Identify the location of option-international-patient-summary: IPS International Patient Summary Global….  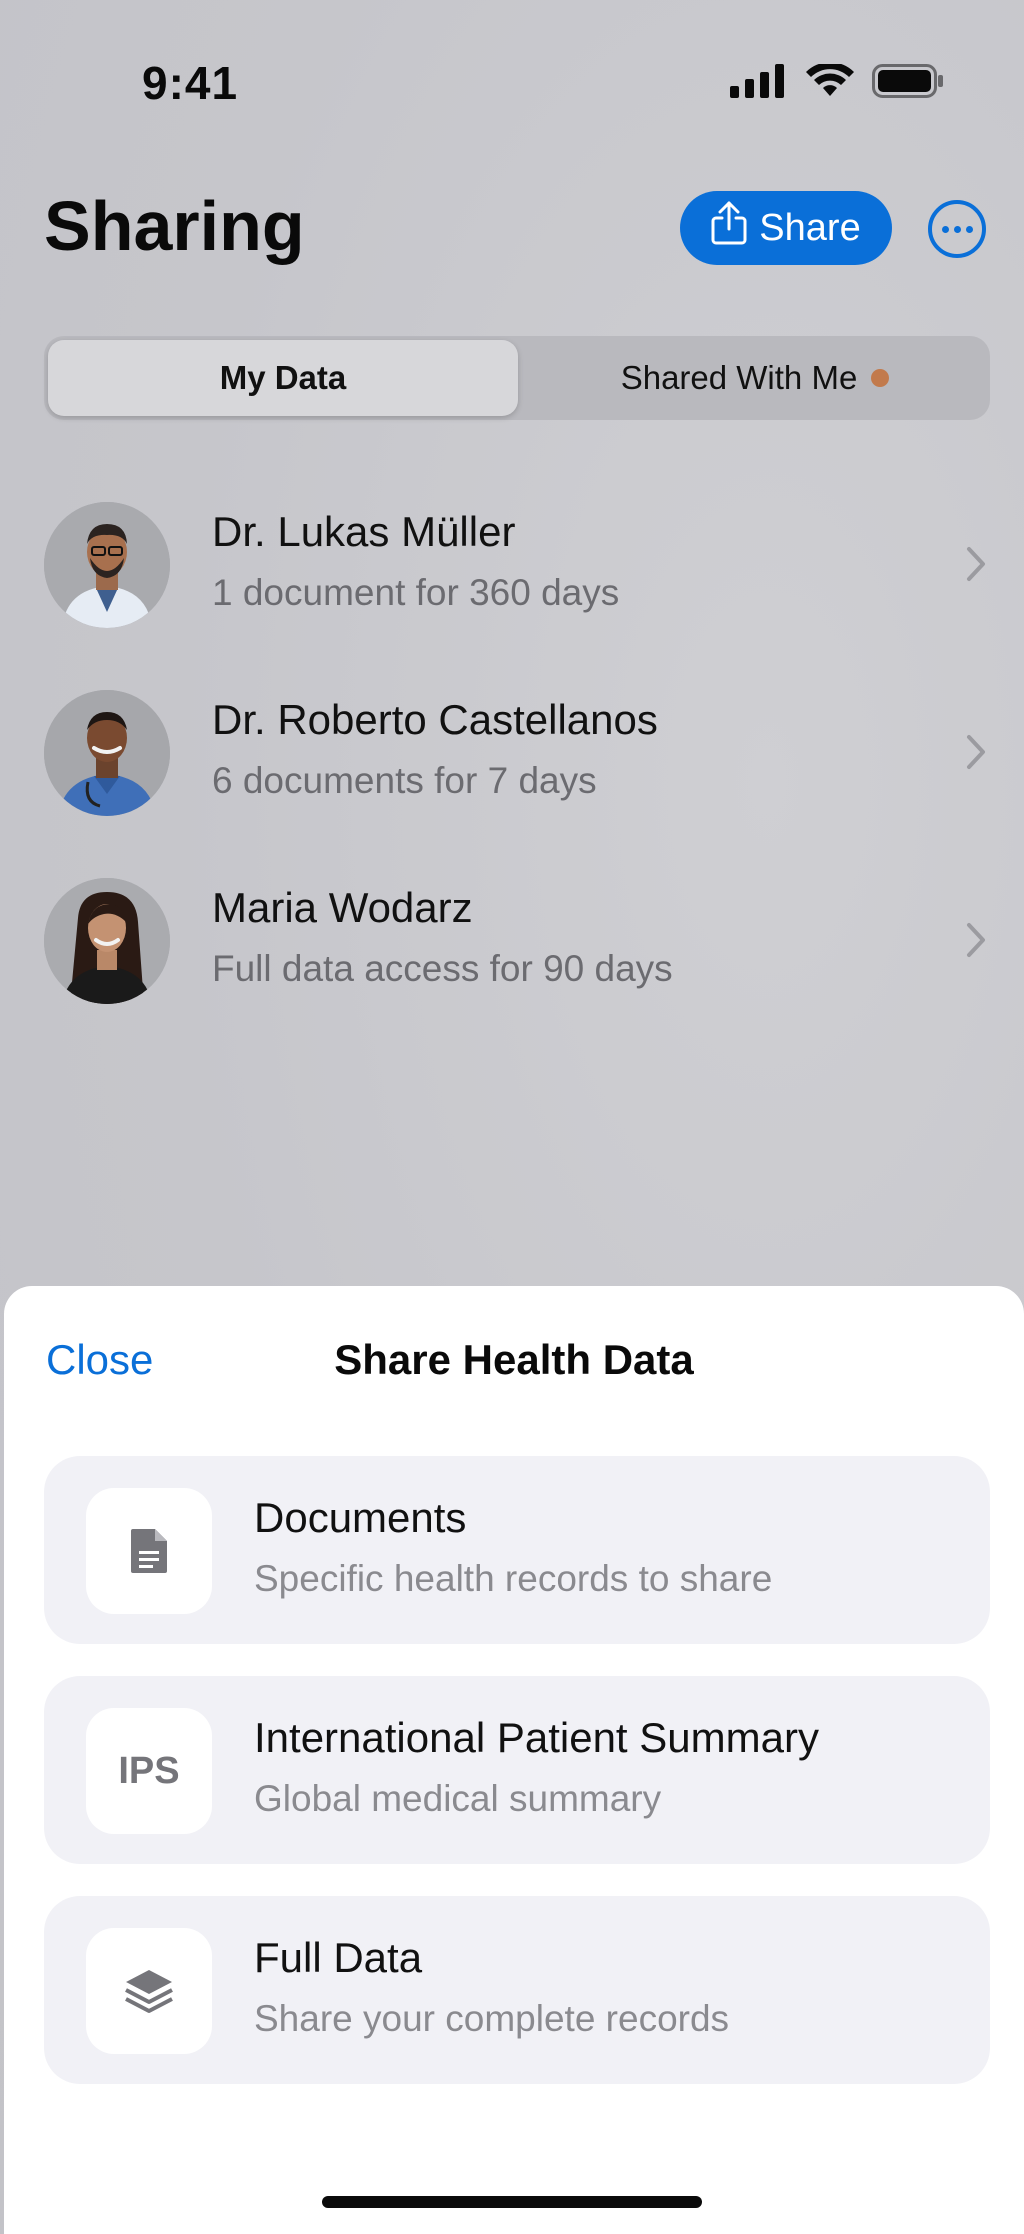
(517, 1770).